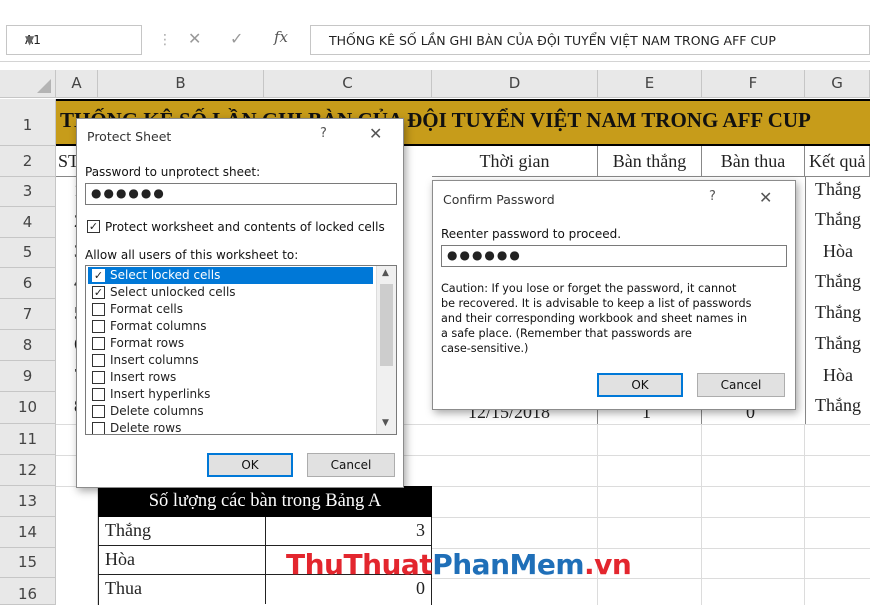 The width and height of the screenshot is (870, 605). I want to click on password-label: Password to unprotect sheet:, so click(173, 172).